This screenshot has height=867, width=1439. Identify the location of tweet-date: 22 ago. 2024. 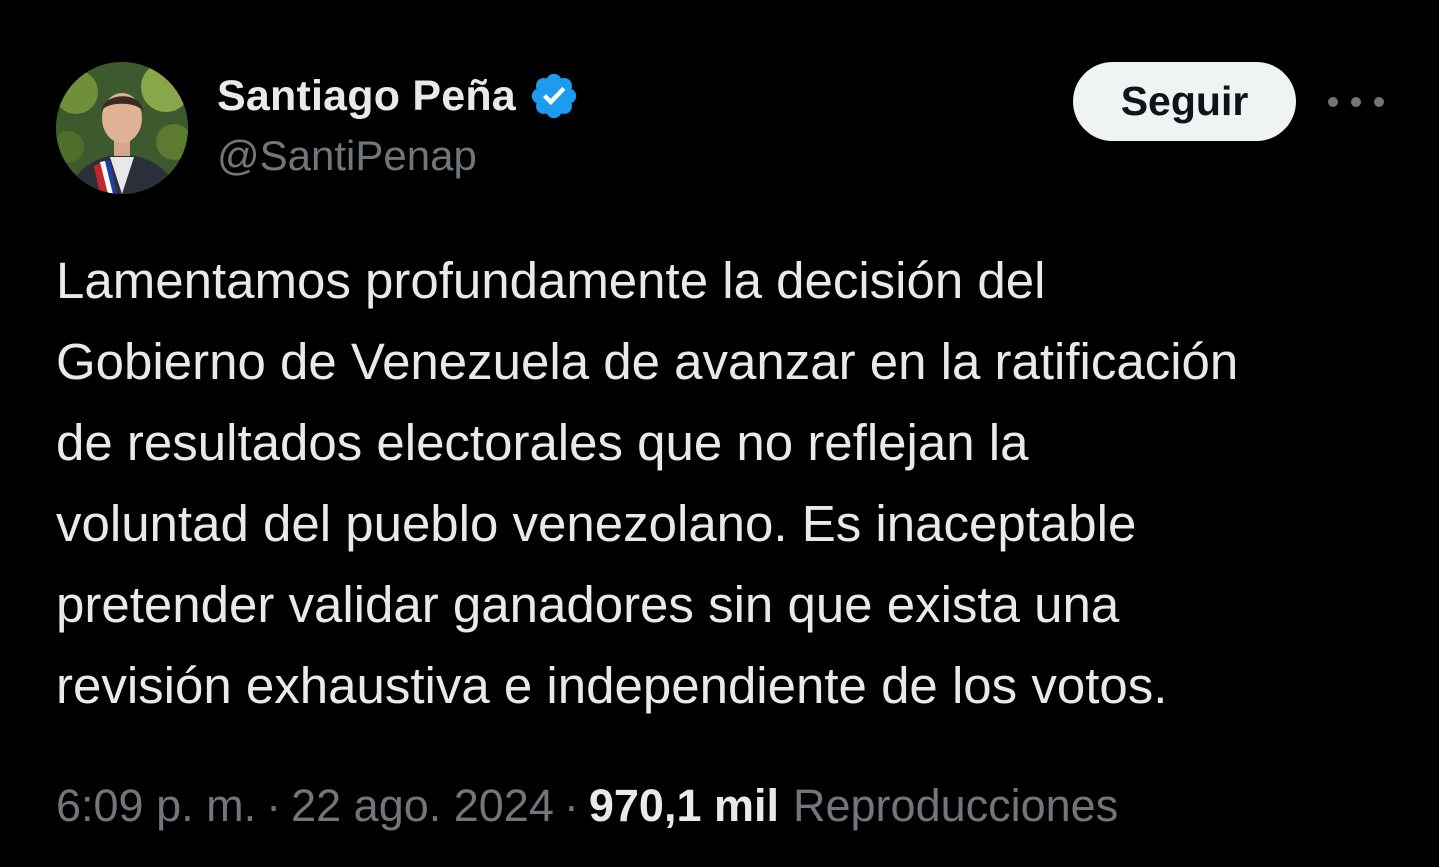
(422, 806).